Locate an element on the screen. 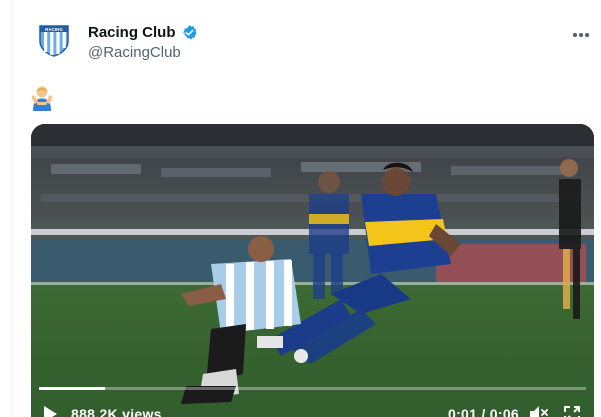  display-name: Racing Club is located at coordinates (132, 32).